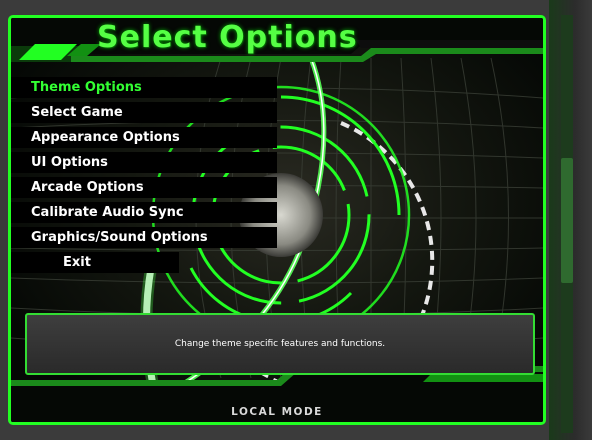 Image resolution: width=592 pixels, height=440 pixels. What do you see at coordinates (95, 262) in the screenshot?
I see `menu-item-exit: Exit` at bounding box center [95, 262].